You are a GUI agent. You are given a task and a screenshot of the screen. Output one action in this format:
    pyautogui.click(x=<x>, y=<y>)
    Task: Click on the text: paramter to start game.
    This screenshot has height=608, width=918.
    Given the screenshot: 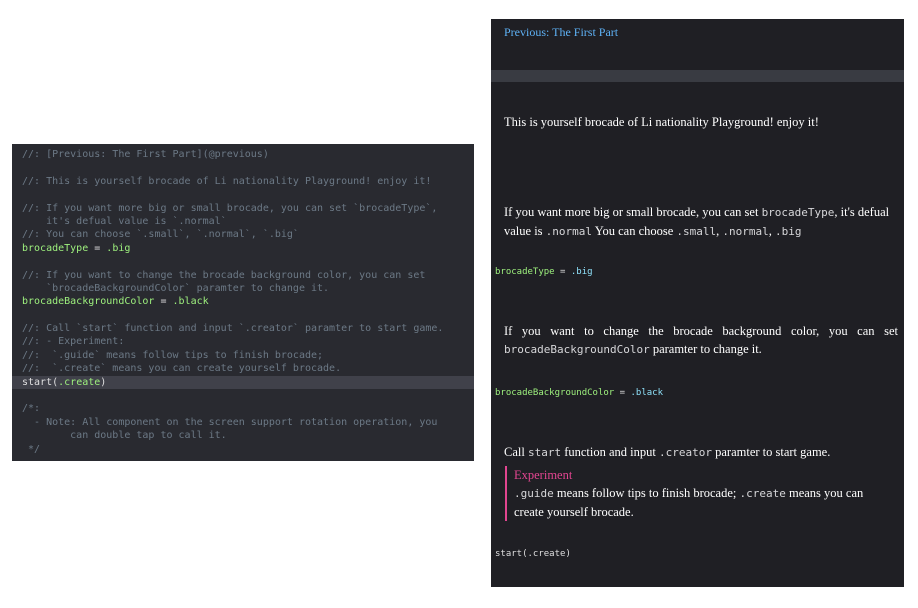 What is the action you would take?
    pyautogui.click(x=771, y=452)
    